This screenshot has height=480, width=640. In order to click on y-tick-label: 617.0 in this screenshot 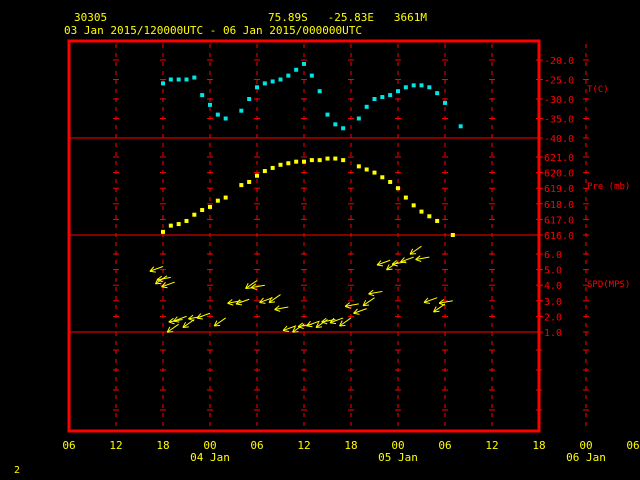, I will do `click(559, 220)`.